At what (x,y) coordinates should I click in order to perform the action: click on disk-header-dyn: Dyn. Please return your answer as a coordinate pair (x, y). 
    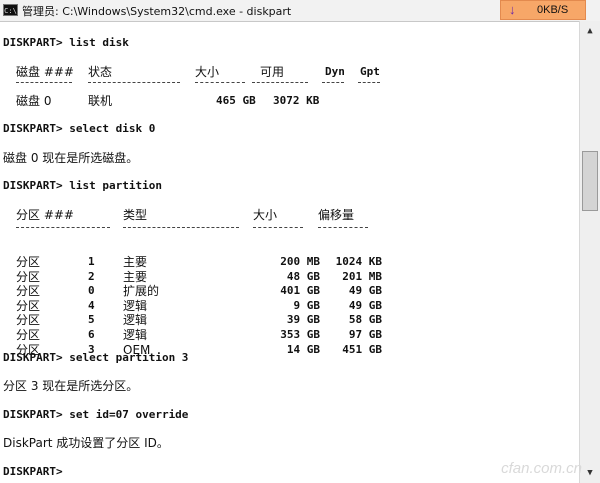
    Looking at the image, I should click on (335, 71).